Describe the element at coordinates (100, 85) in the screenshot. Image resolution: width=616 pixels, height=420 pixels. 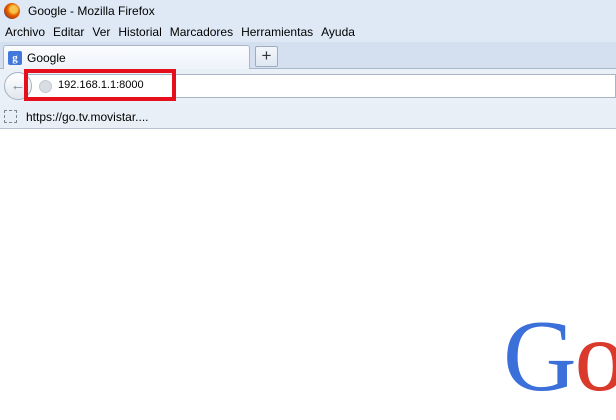
I see `url-highlight-annotation` at that location.